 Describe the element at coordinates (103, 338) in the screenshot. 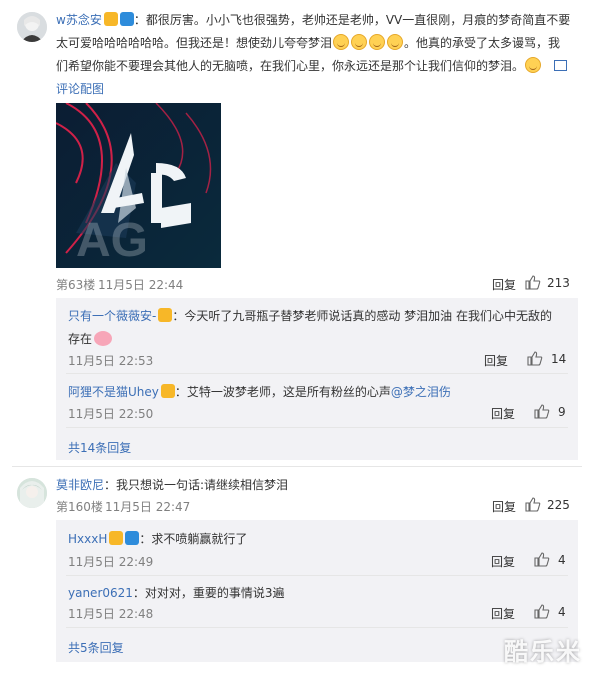

I see `pig-emoji-icon` at that location.